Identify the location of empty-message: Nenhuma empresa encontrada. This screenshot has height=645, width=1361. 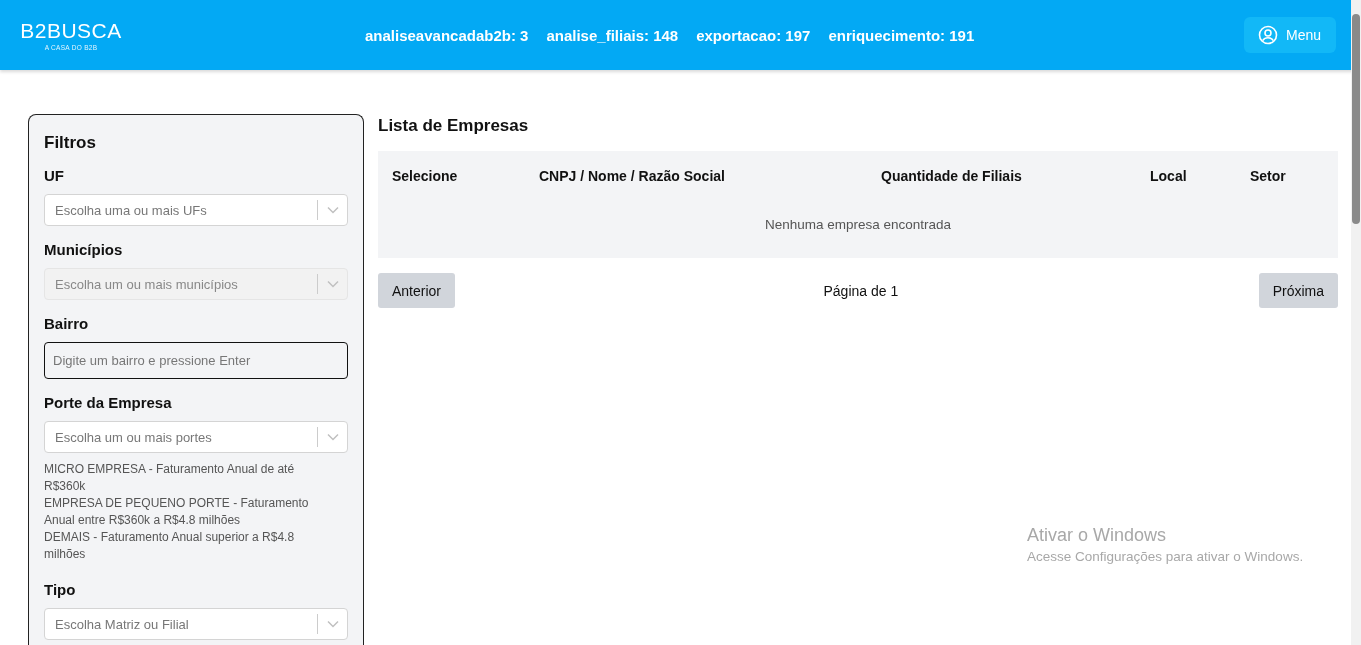
(858, 224).